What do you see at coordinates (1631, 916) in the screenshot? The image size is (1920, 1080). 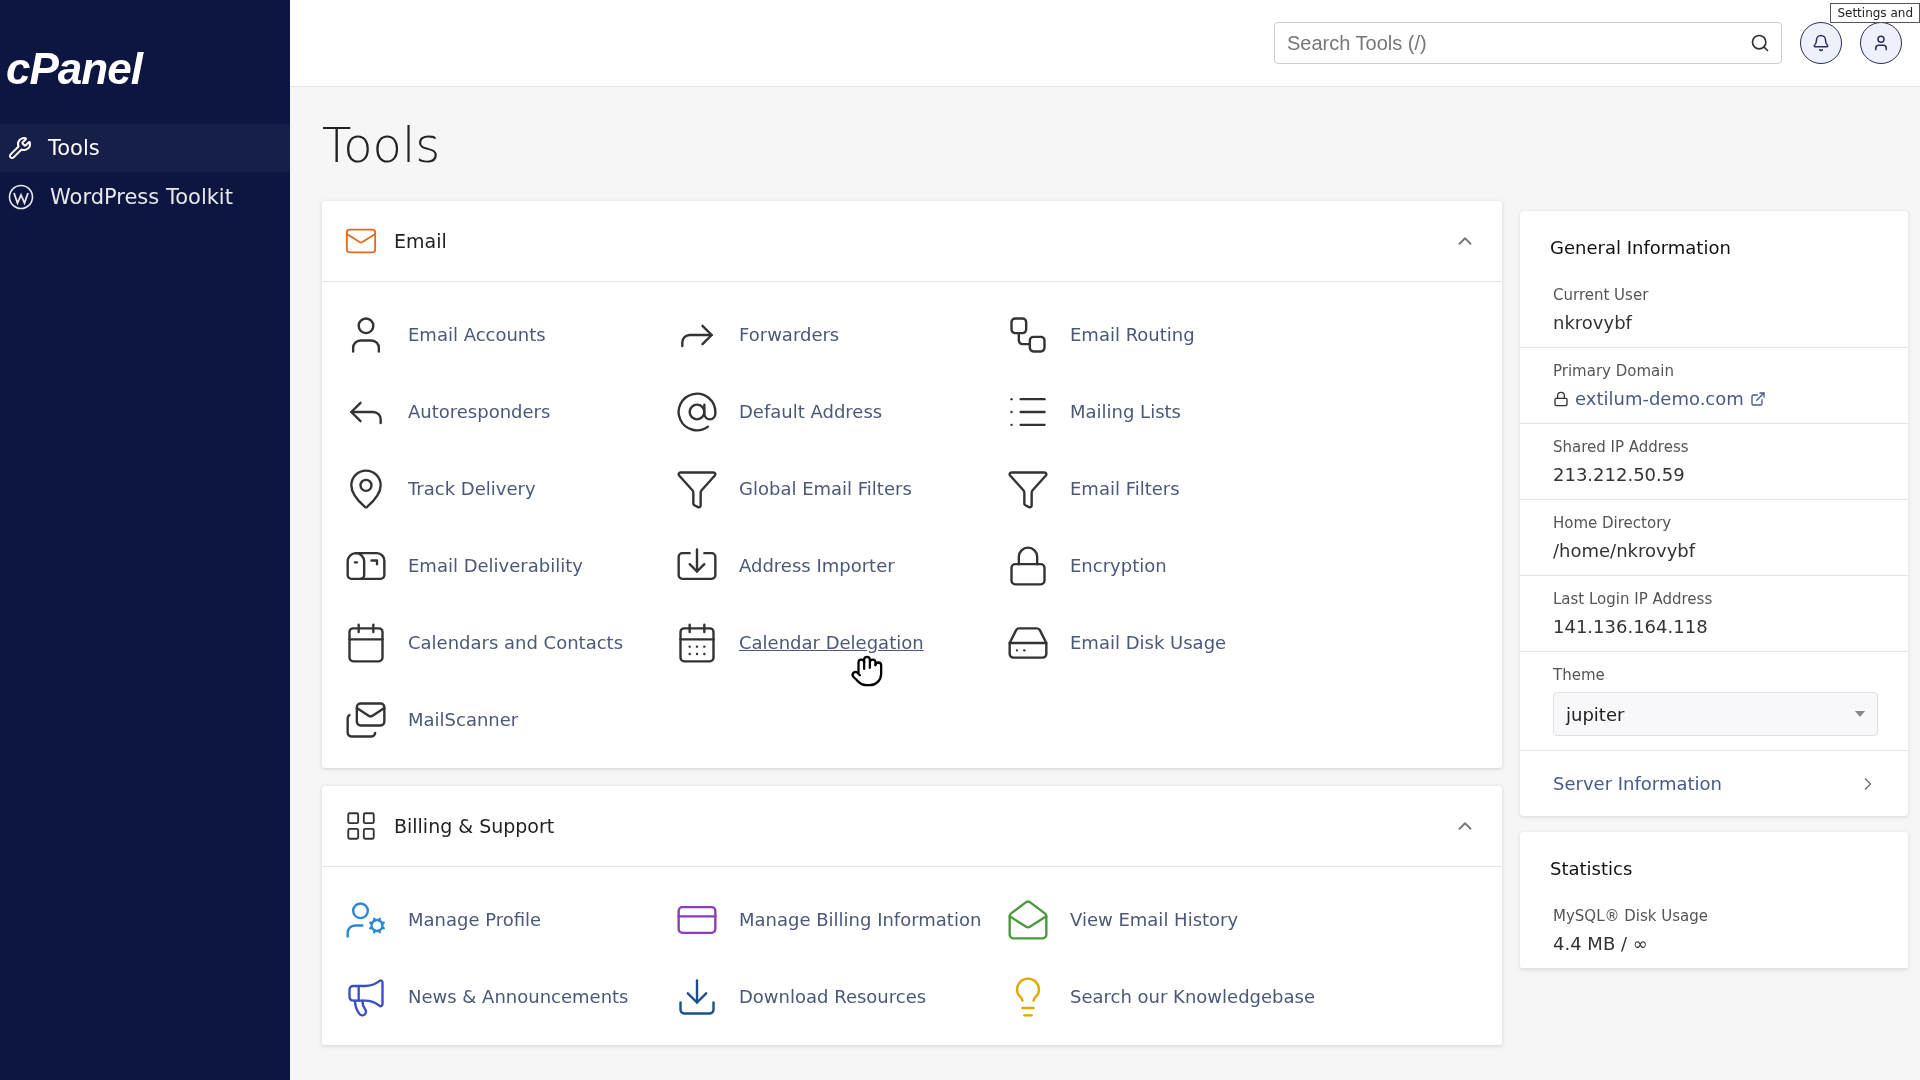 I see `field-label: MySQL® Disk Usage` at bounding box center [1631, 916].